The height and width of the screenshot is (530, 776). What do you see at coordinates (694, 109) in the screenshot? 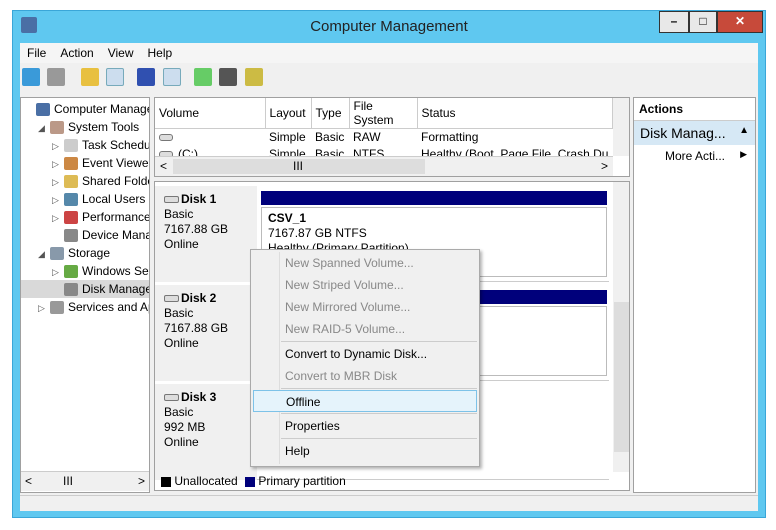
I see `actions-title: Actions` at bounding box center [694, 109].